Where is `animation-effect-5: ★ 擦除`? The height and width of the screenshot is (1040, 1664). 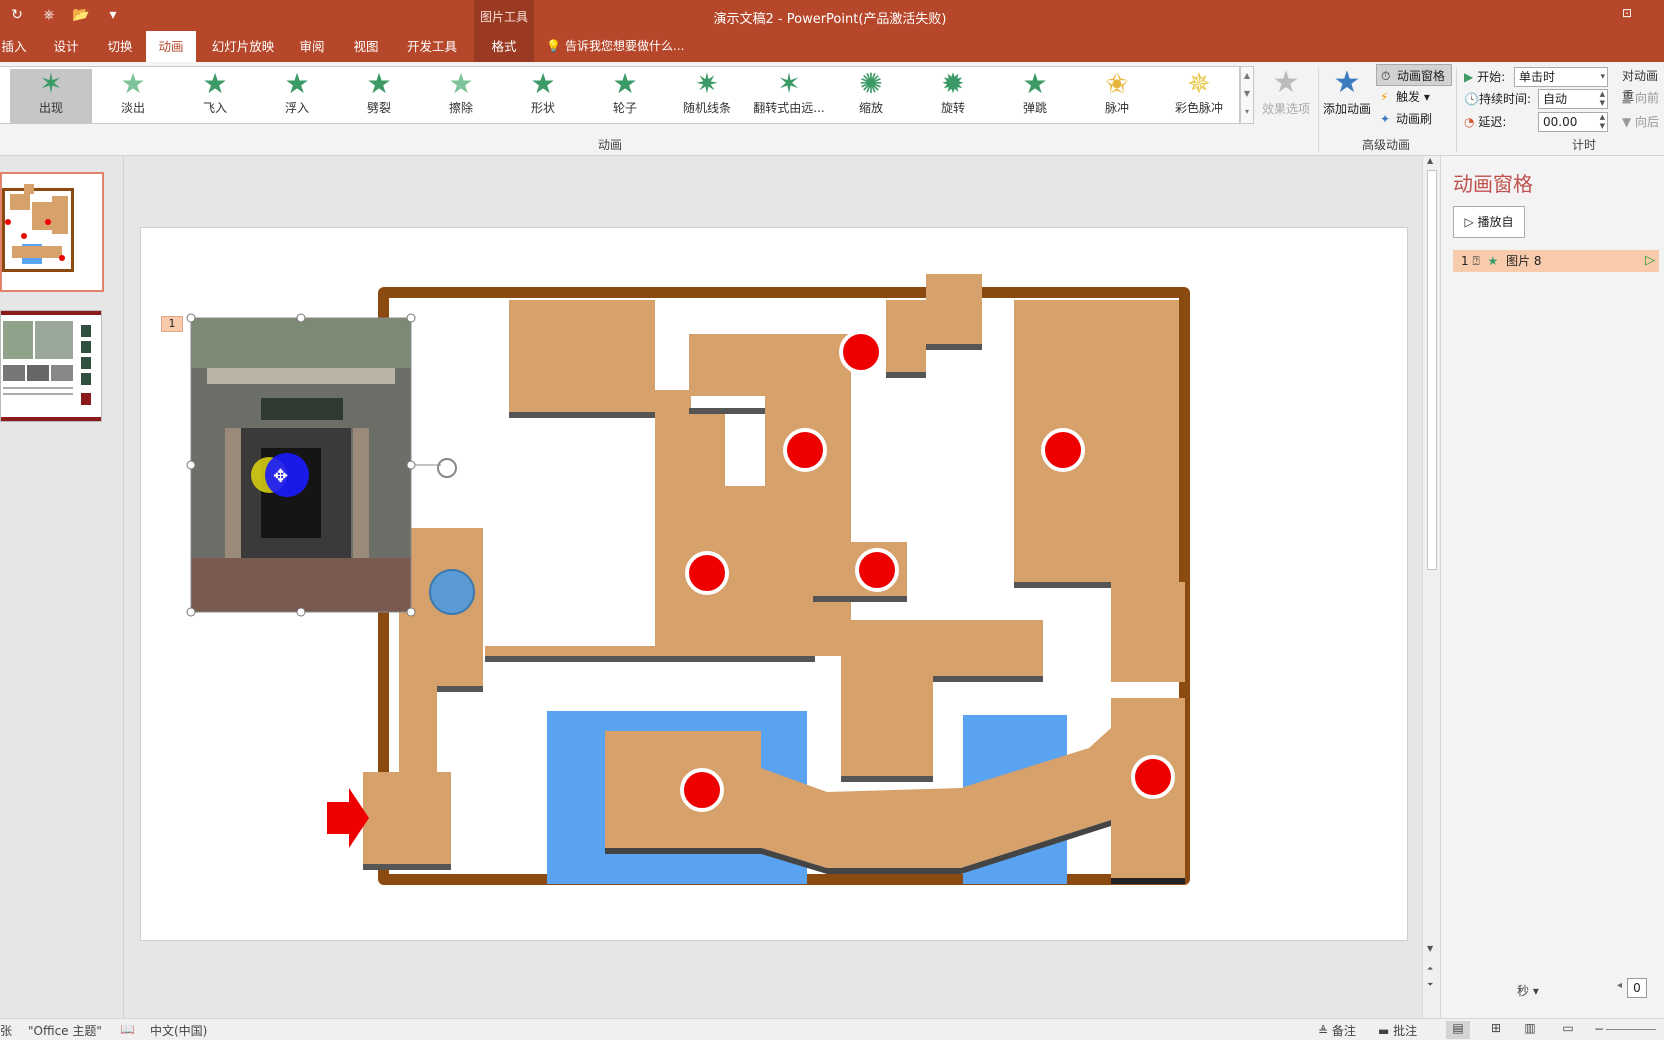 animation-effect-5: ★ 擦除 is located at coordinates (461, 96).